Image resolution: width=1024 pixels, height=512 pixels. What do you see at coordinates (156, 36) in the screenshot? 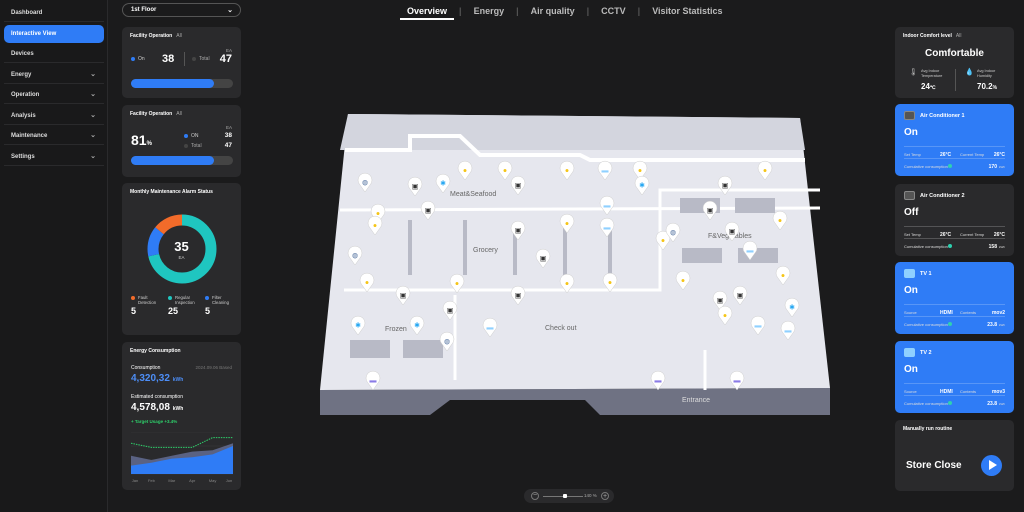
I see `card-title: Facility Operation All` at bounding box center [156, 36].